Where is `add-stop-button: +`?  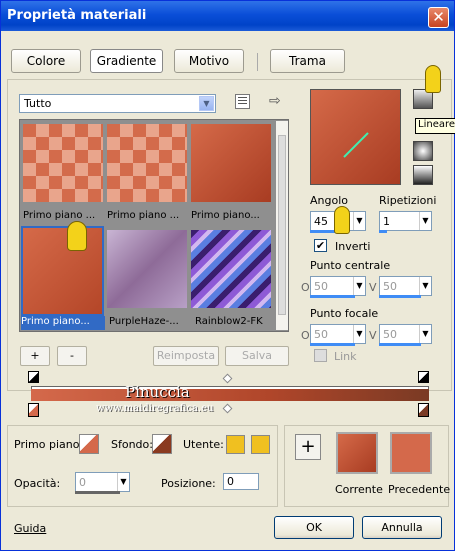
add-stop-button: + is located at coordinates (308, 447).